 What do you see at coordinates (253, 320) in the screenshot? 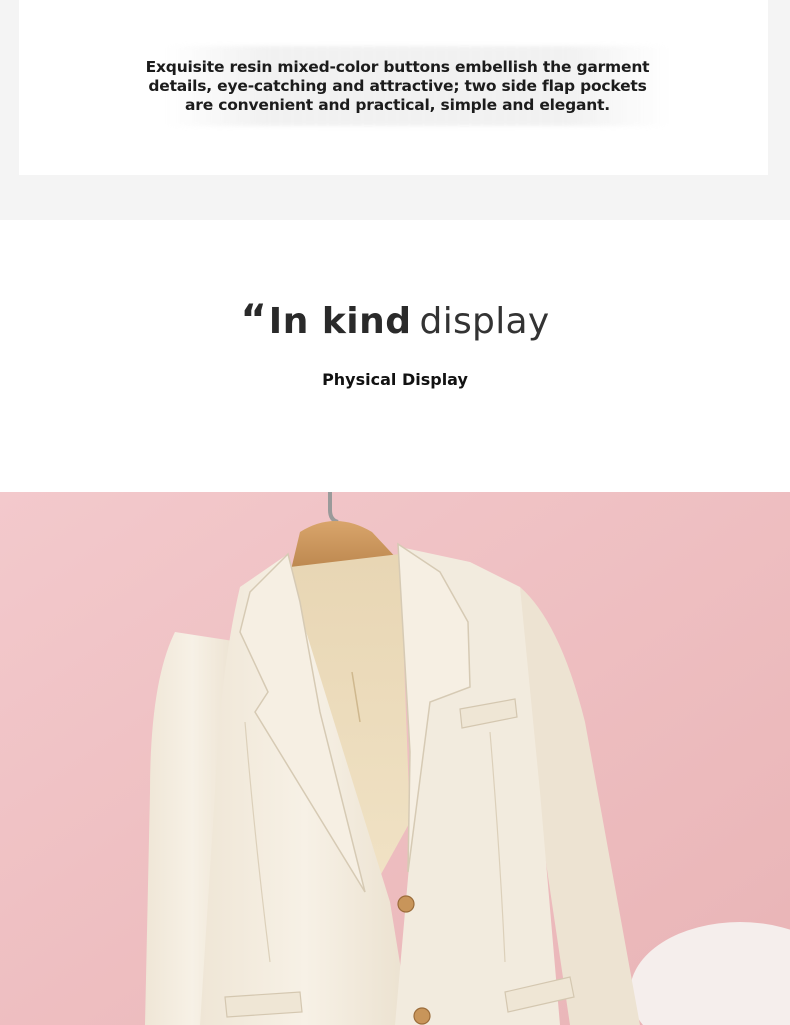
I see `quote-mark: “` at bounding box center [253, 320].